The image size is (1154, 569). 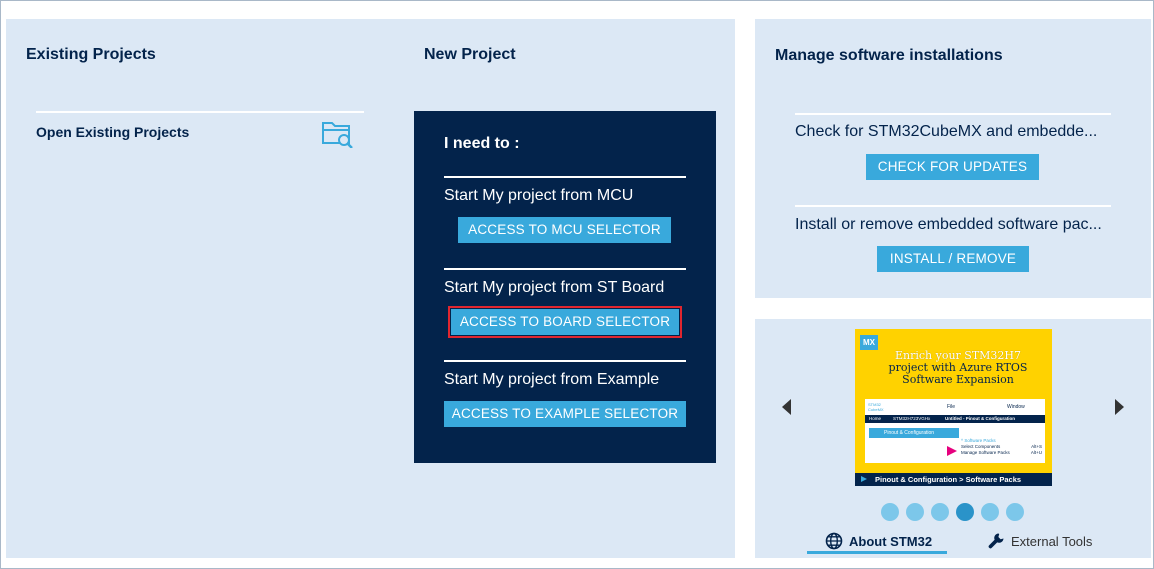 I want to click on mx-logo: MX, so click(x=869, y=342).